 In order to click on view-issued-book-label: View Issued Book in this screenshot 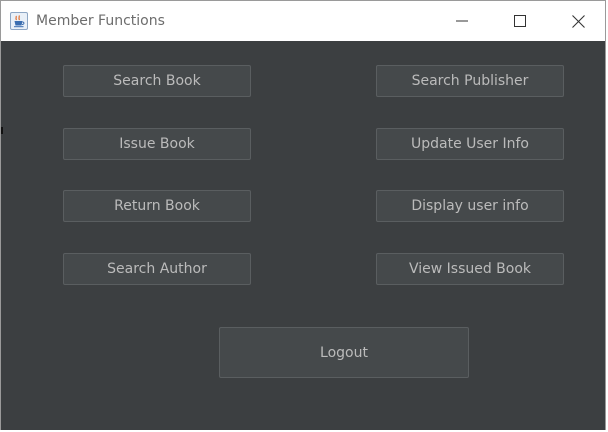, I will do `click(470, 269)`.